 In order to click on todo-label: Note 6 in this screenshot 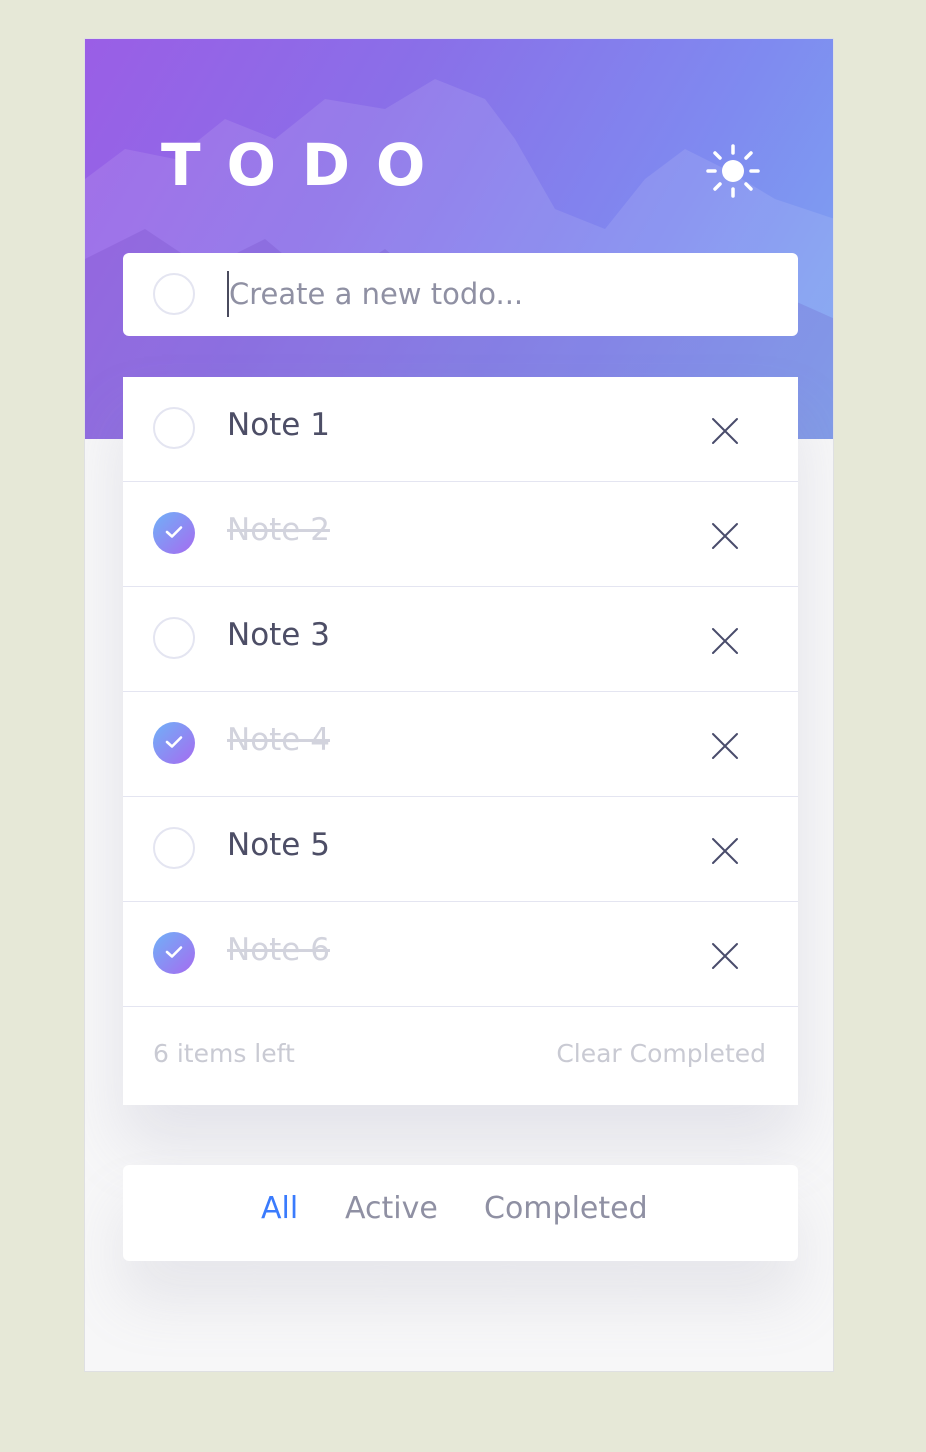, I will do `click(278, 950)`.